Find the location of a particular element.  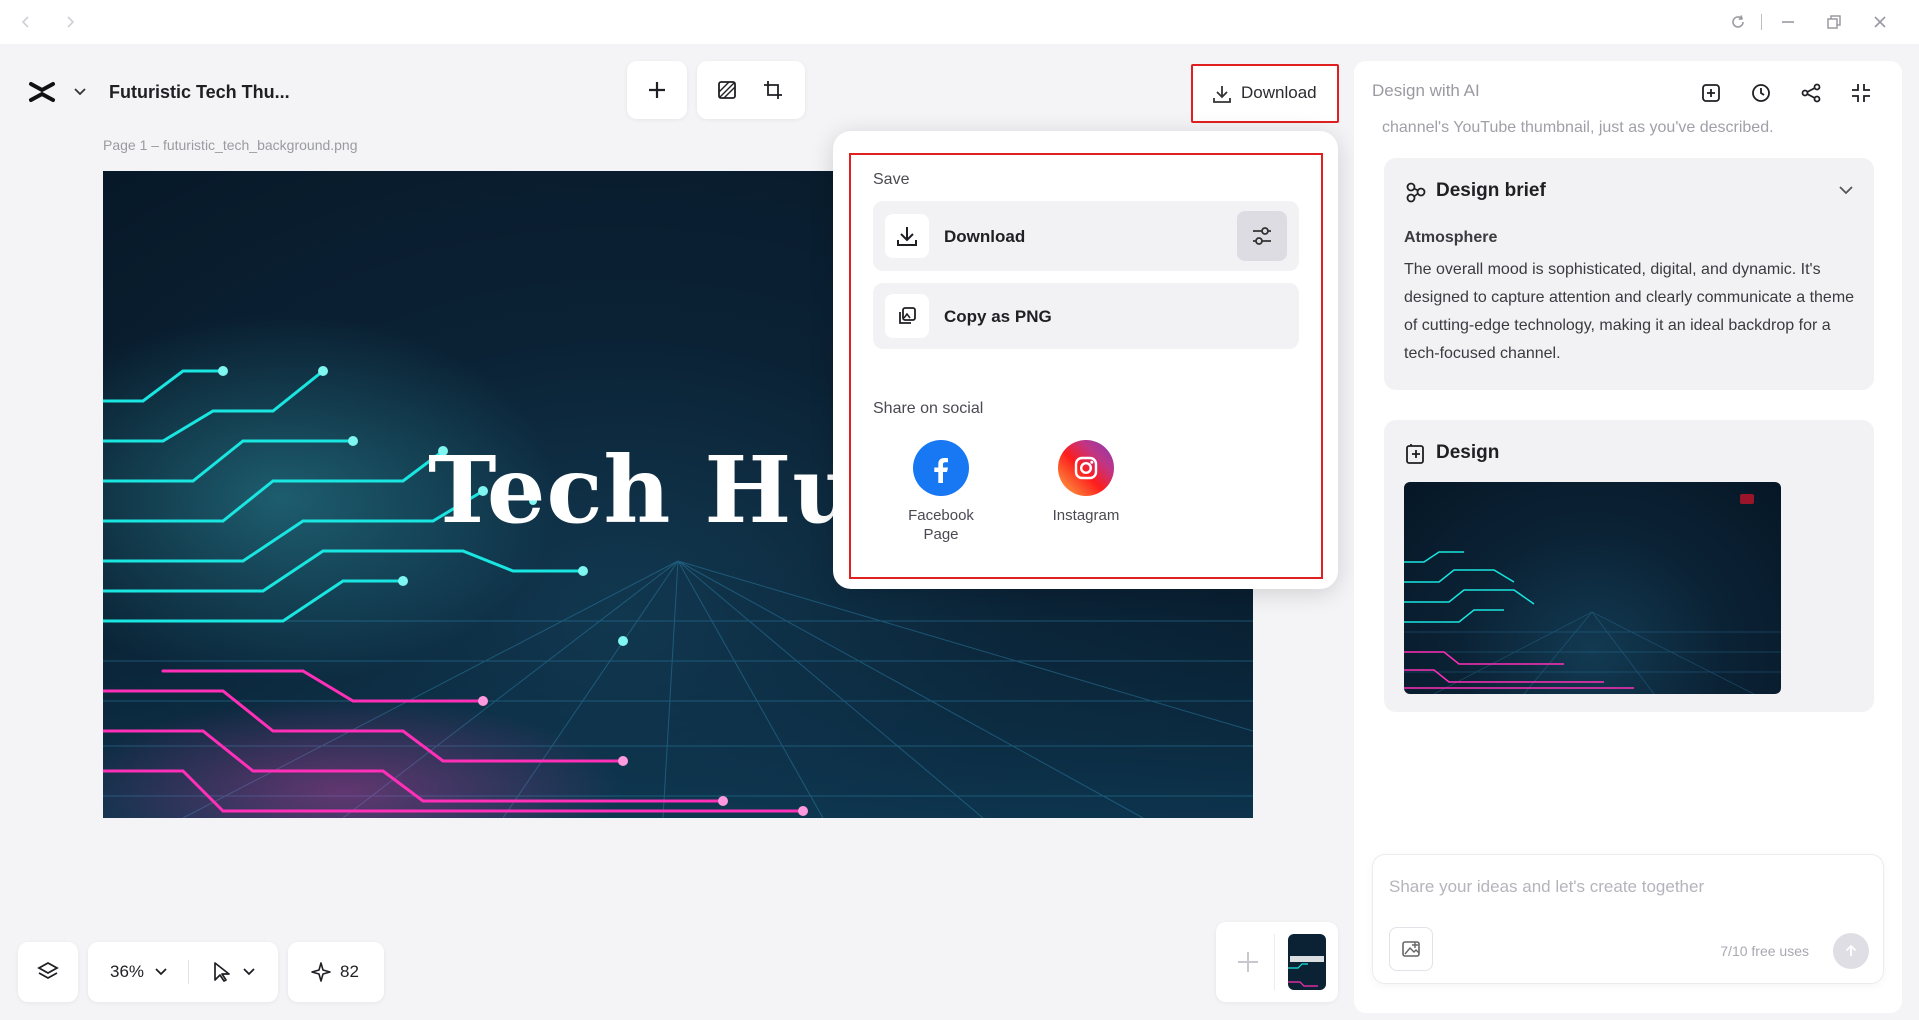

thumbnail-artwork is located at coordinates (1592, 594).